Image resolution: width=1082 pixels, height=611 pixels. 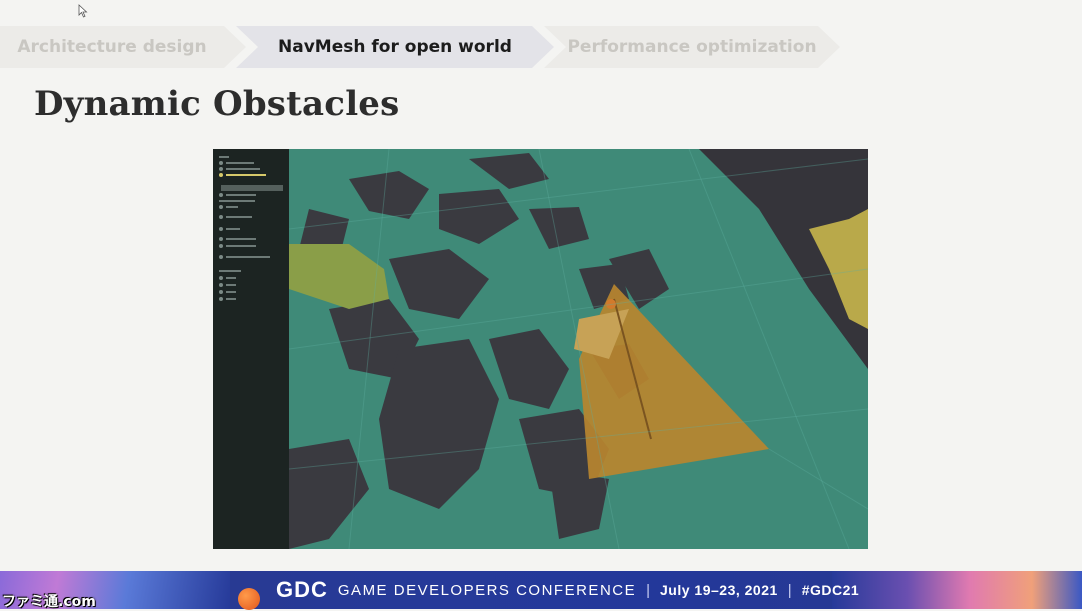 I want to click on mouse-cursor-icon, so click(x=83, y=11).